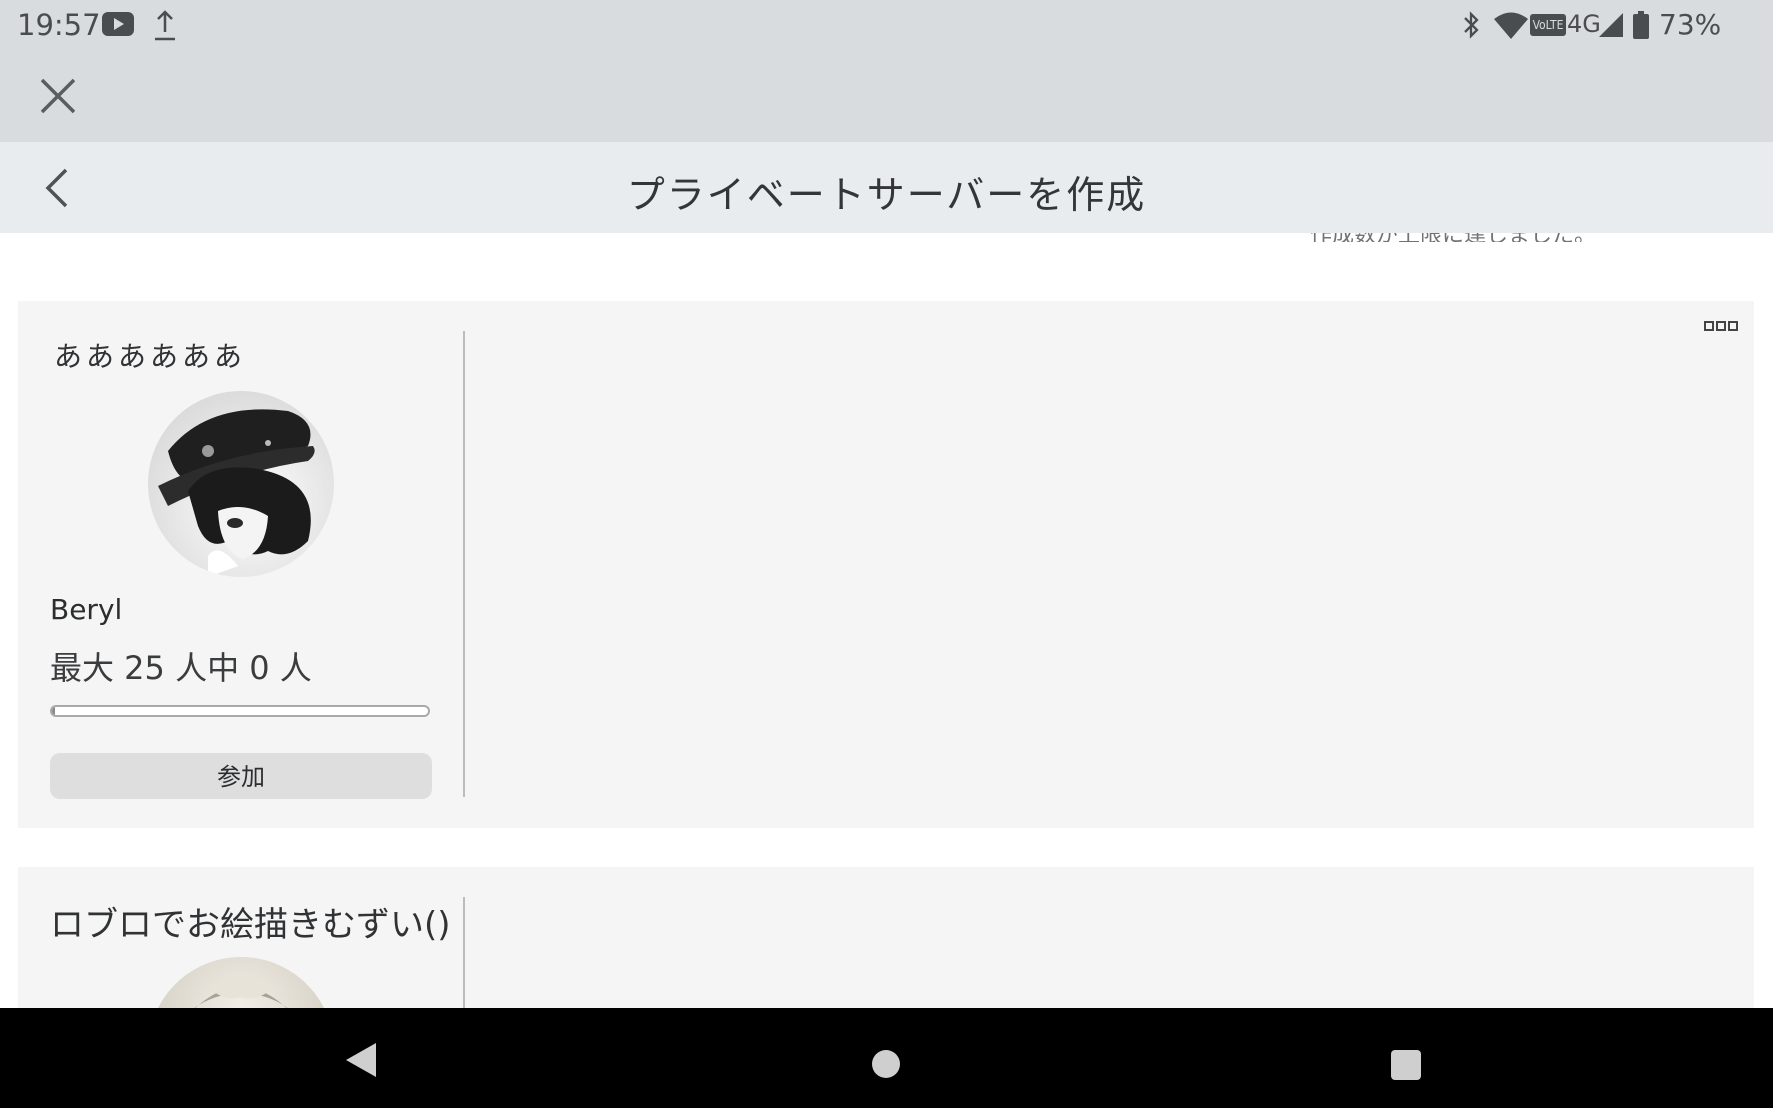  Describe the element at coordinates (361, 1060) in the screenshot. I see `nav-back-icon` at that location.